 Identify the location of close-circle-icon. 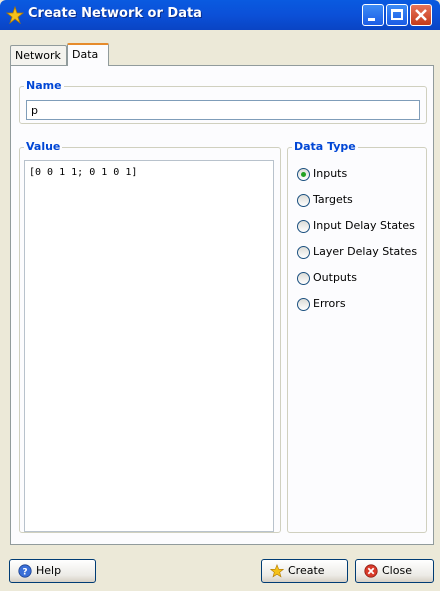
(371, 571).